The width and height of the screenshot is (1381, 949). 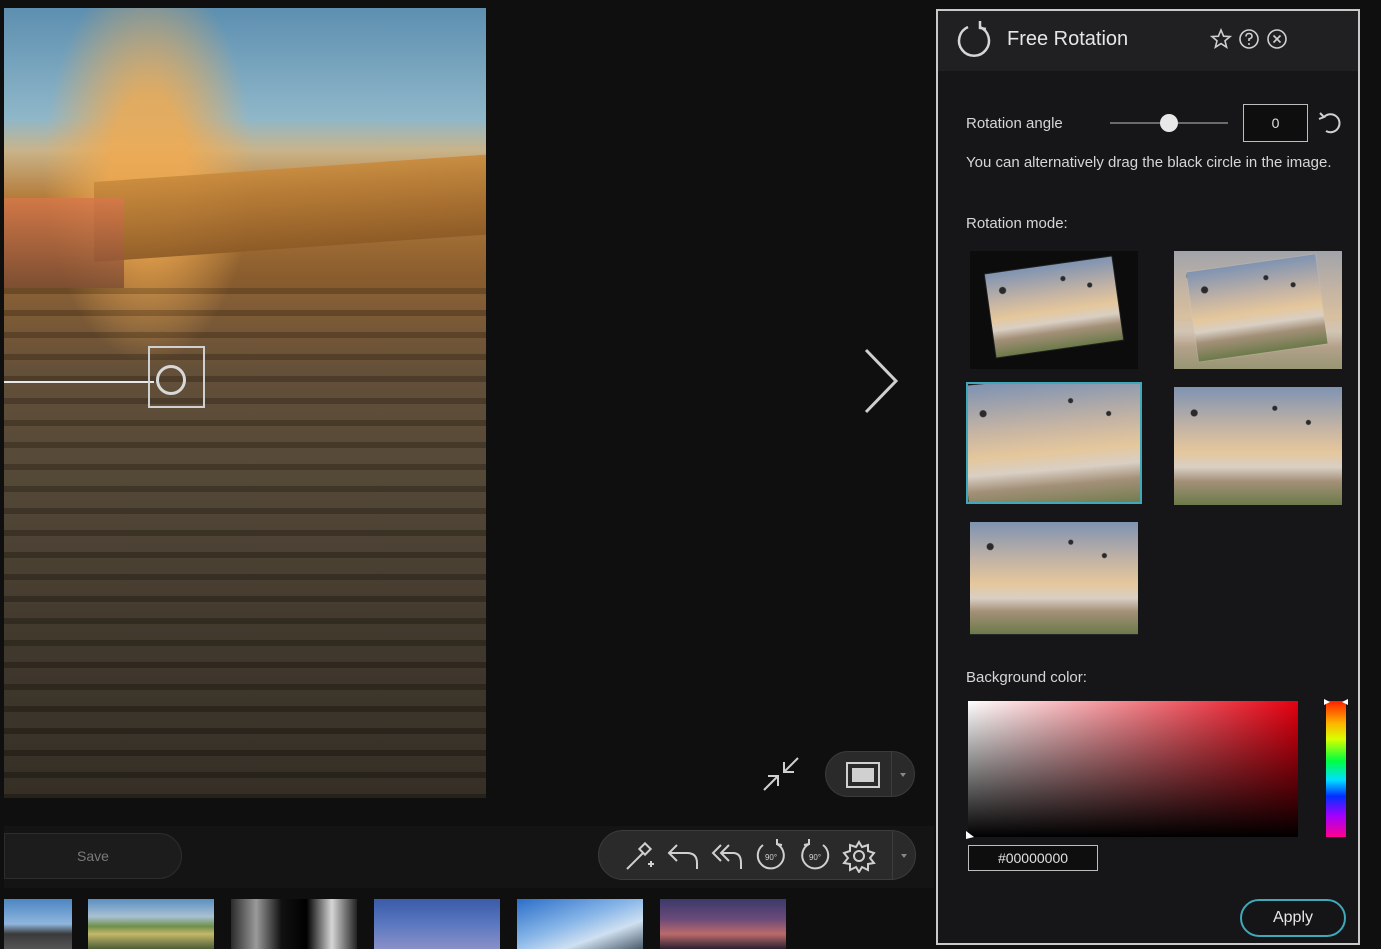 What do you see at coordinates (1336, 702) in the screenshot?
I see `hue-slider-marker` at bounding box center [1336, 702].